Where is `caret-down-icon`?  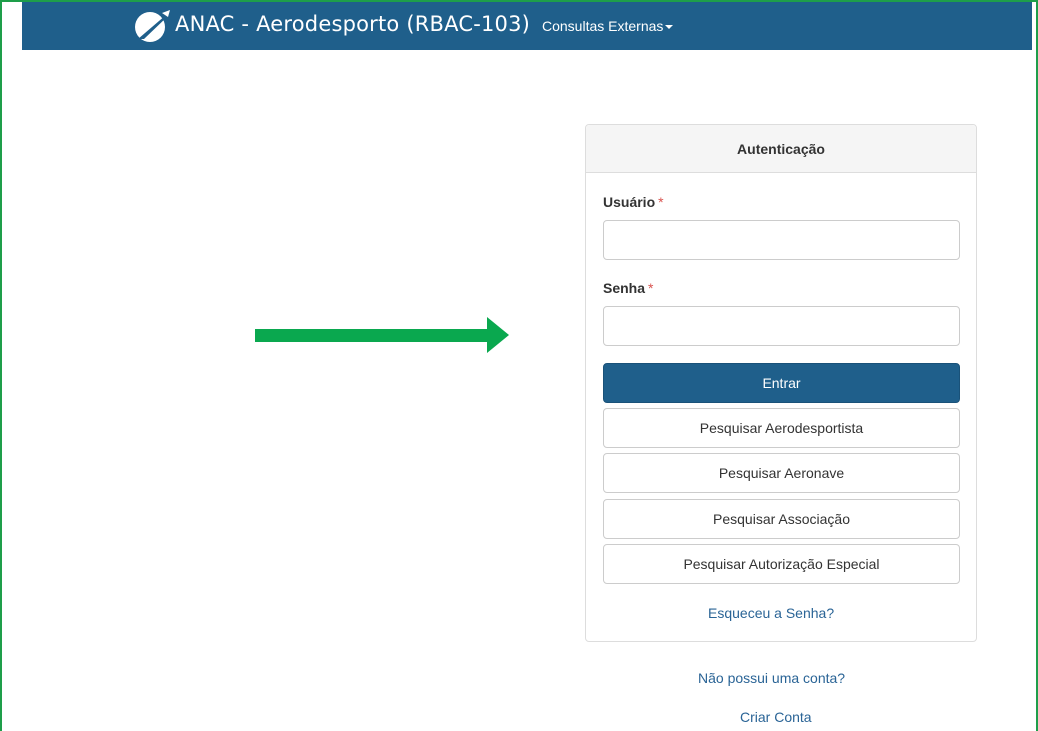
caret-down-icon is located at coordinates (669, 27).